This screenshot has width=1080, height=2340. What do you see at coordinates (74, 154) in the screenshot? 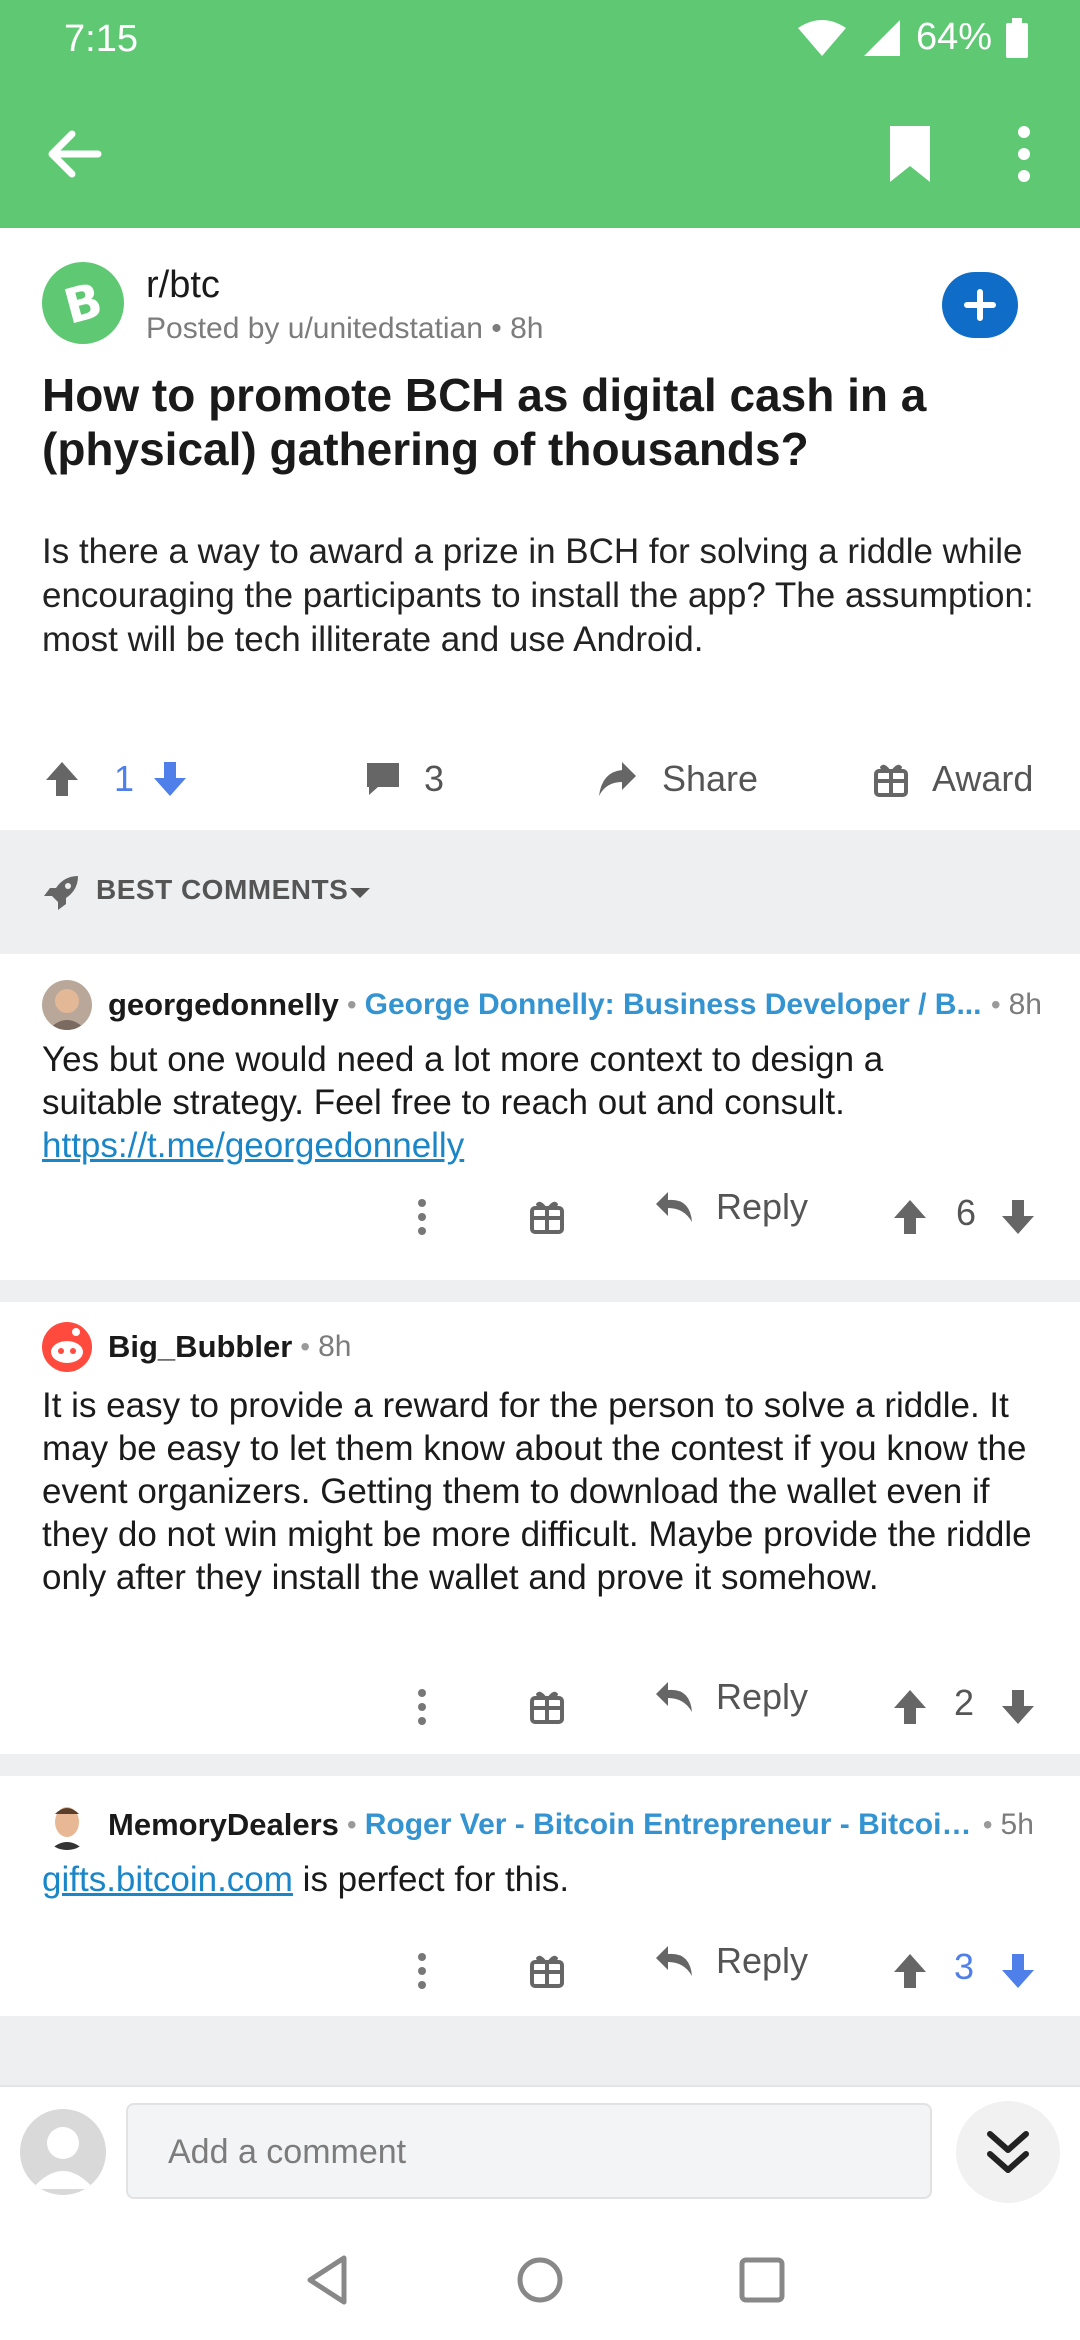
I see `back-arrow-icon` at bounding box center [74, 154].